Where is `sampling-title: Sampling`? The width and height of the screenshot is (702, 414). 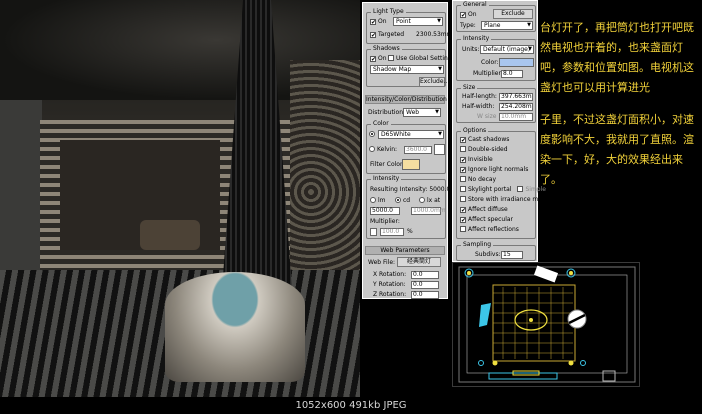 sampling-title: Sampling is located at coordinates (477, 245).